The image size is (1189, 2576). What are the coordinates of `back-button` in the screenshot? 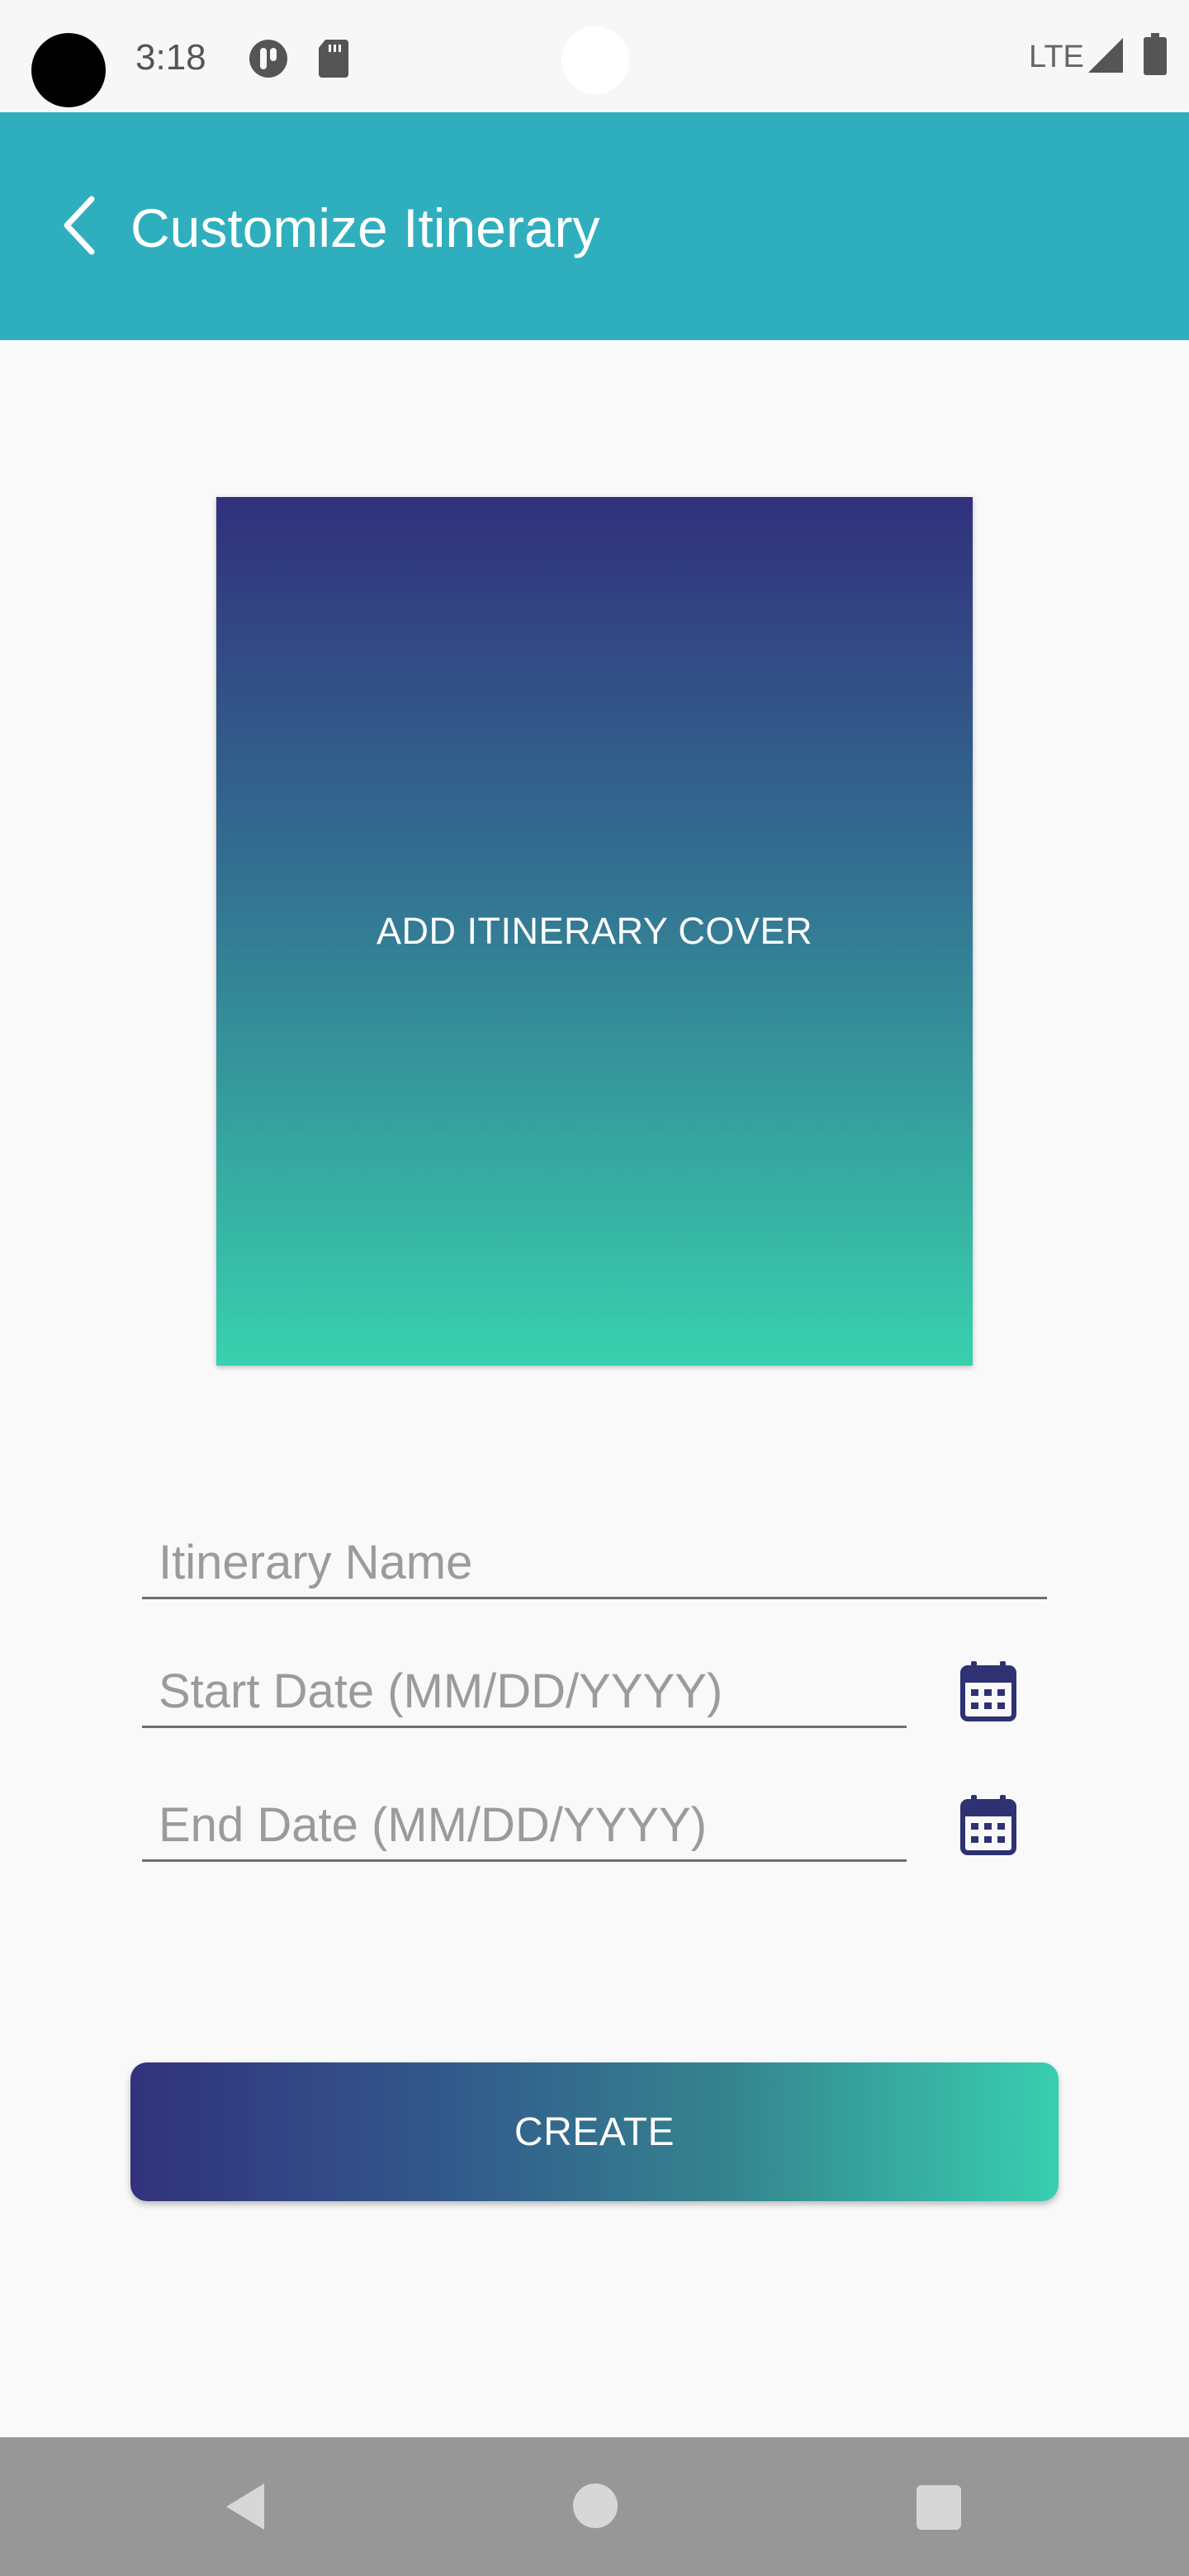 It's located at (79, 225).